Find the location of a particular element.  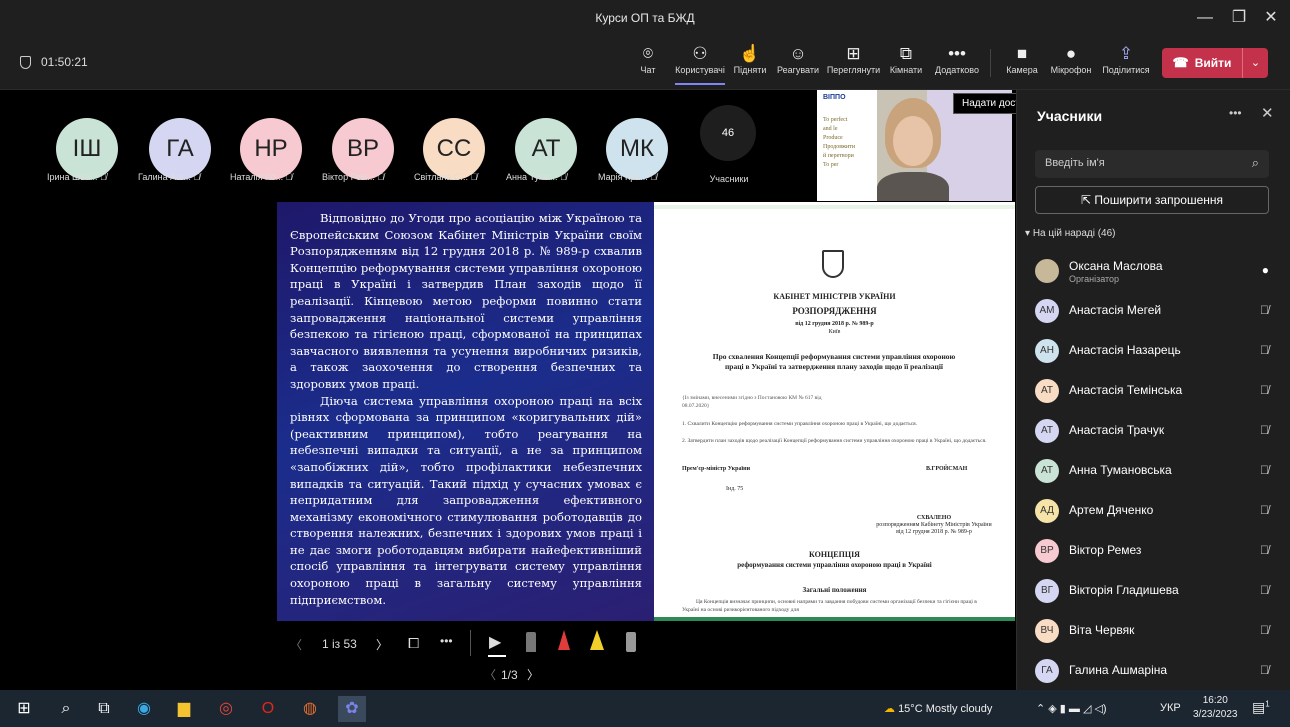

more-controls-button: ••• is located at coordinates (446, 641).